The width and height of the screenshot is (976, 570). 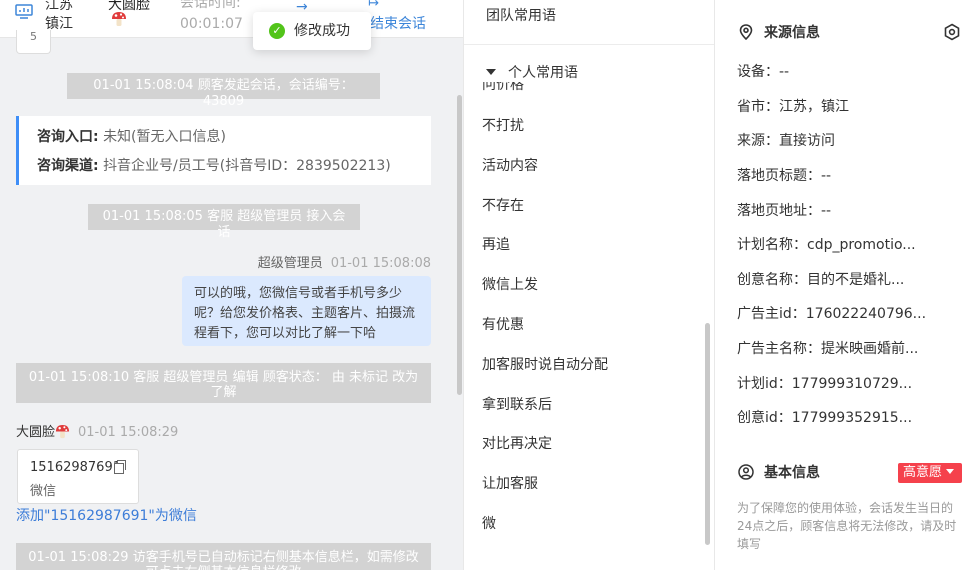 I want to click on transfer-arrow-icon: →, so click(x=302, y=7).